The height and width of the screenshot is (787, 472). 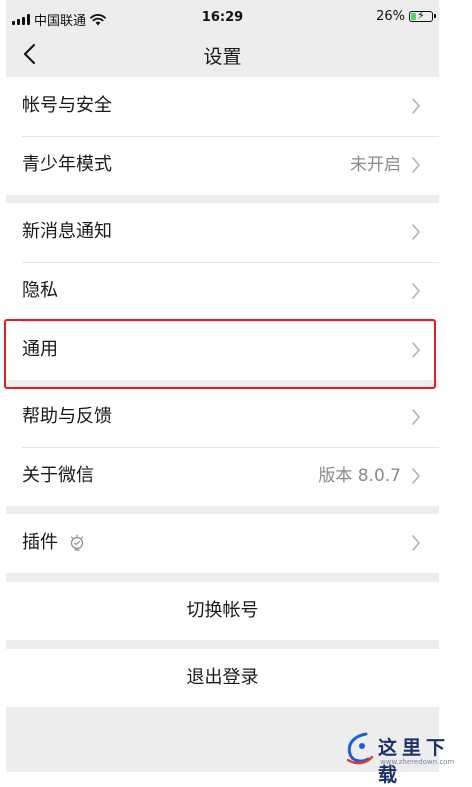 I want to click on page-title: 设置, so click(x=222, y=57).